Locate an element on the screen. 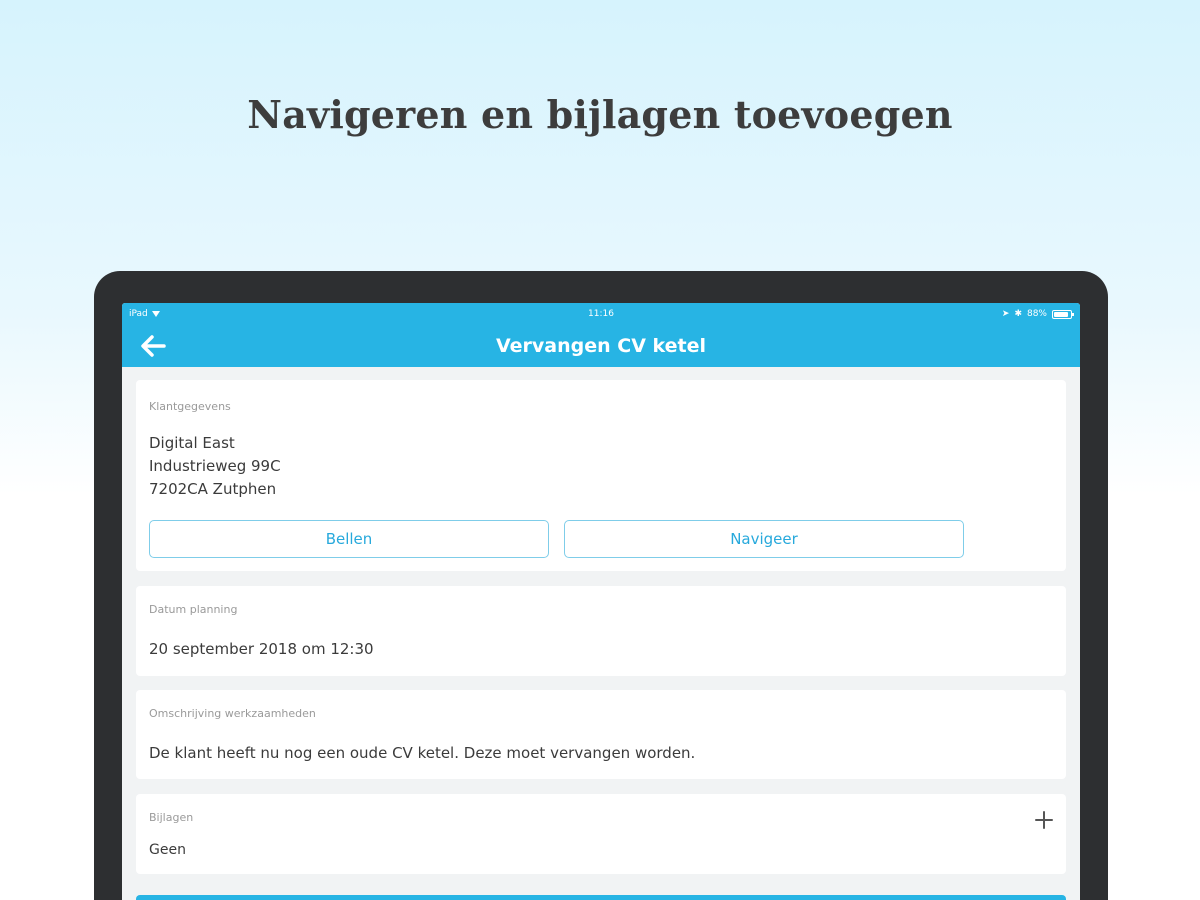  call-button: Bellen is located at coordinates (349, 539).